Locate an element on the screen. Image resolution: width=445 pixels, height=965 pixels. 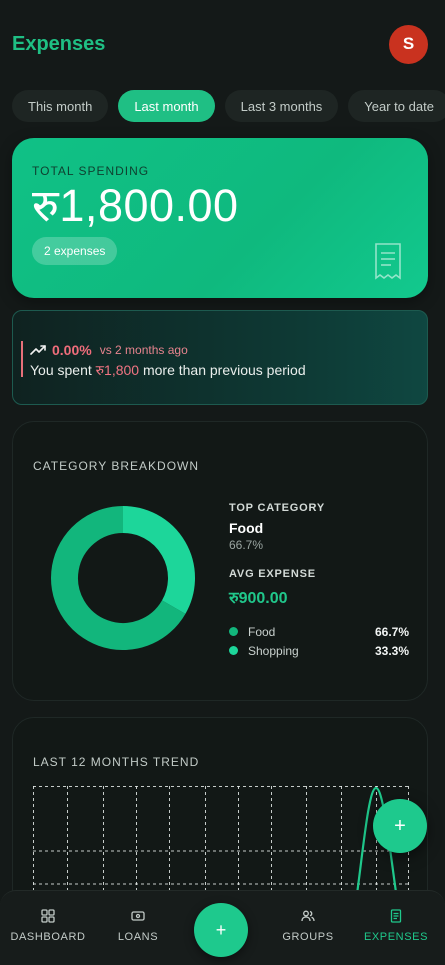
trending-up-icon is located at coordinates (38, 350).